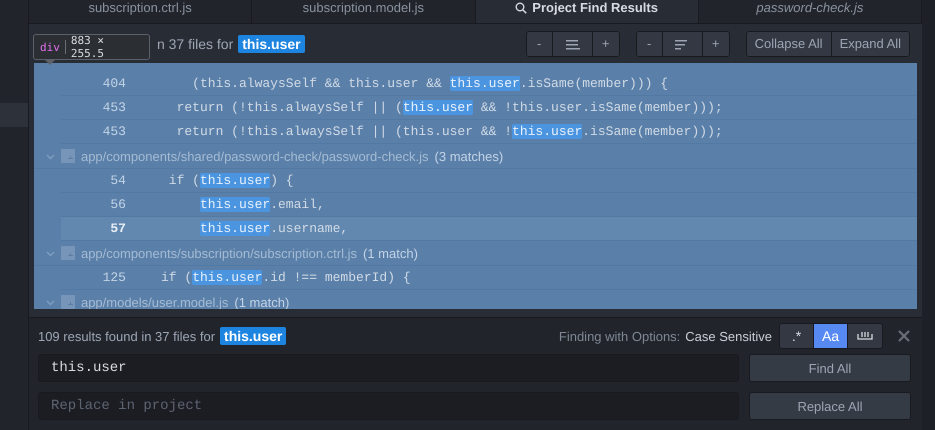 This screenshot has height=430, width=935. What do you see at coordinates (587, 11) in the screenshot?
I see `tab: Project Find Results` at bounding box center [587, 11].